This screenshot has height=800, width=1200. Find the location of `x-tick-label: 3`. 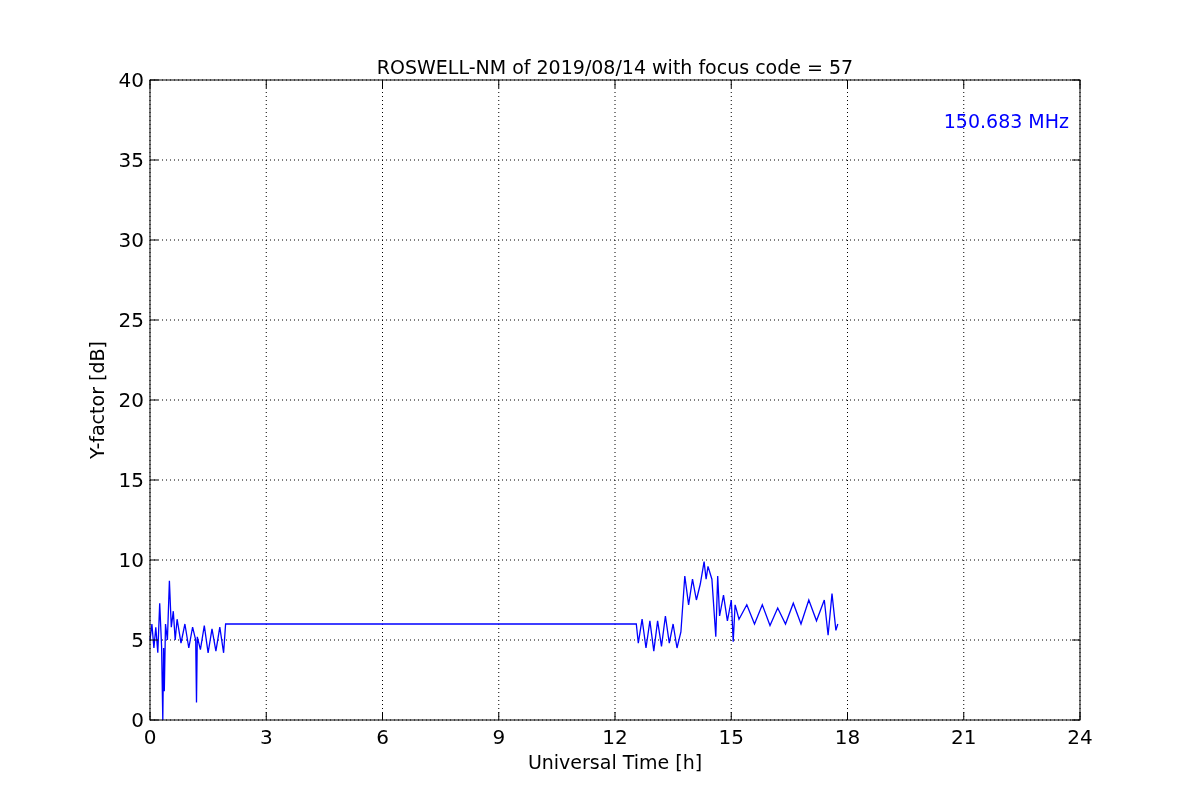

x-tick-label: 3 is located at coordinates (266, 737).